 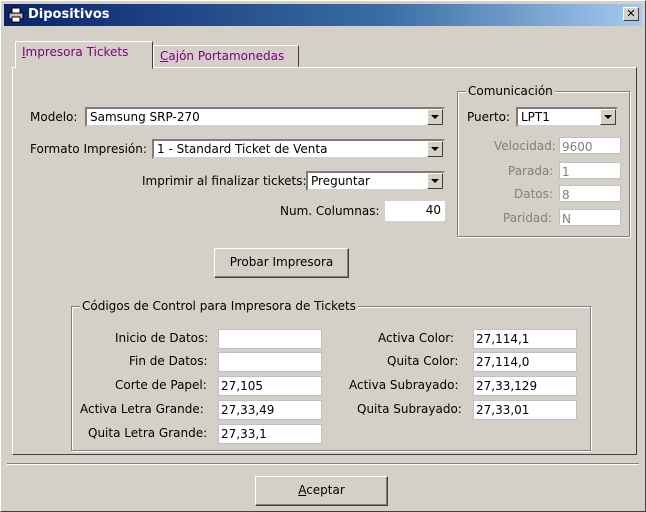 I want to click on comunicacion-title: Comunicación, so click(x=510, y=91).